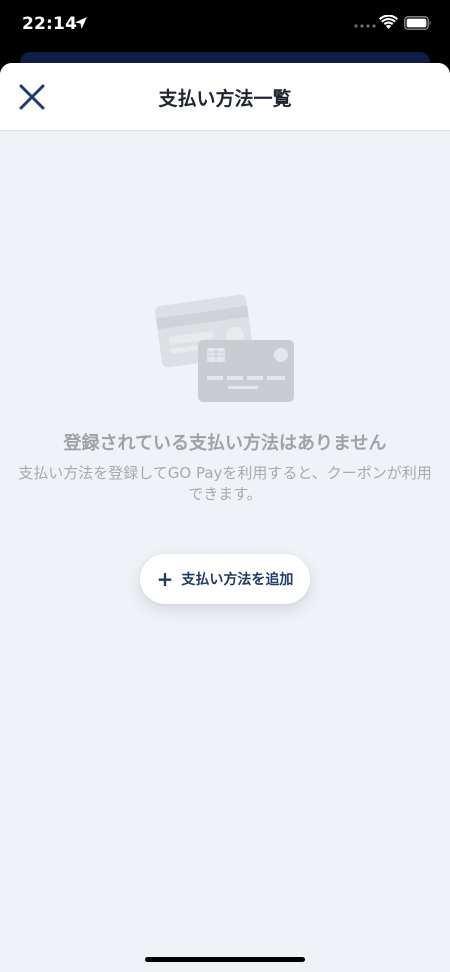  What do you see at coordinates (225, 26) in the screenshot?
I see `status-bar: 22:14` at bounding box center [225, 26].